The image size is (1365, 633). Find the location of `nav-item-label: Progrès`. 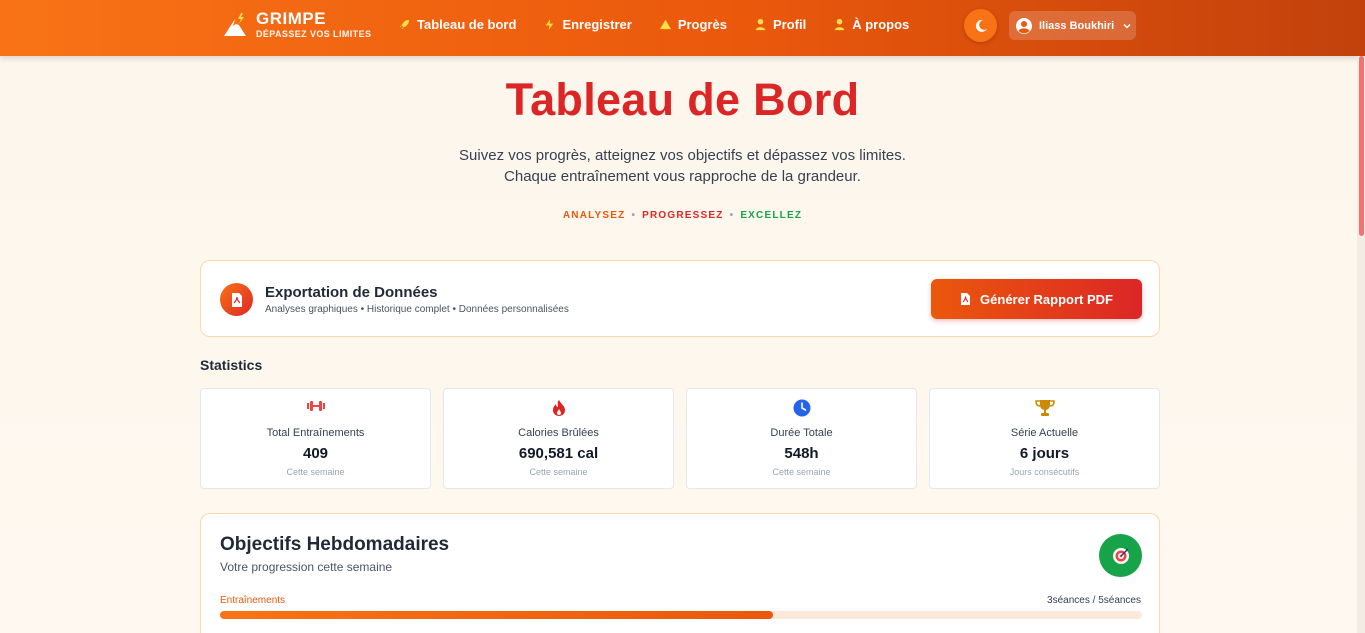

nav-item-label: Progrès is located at coordinates (702, 24).